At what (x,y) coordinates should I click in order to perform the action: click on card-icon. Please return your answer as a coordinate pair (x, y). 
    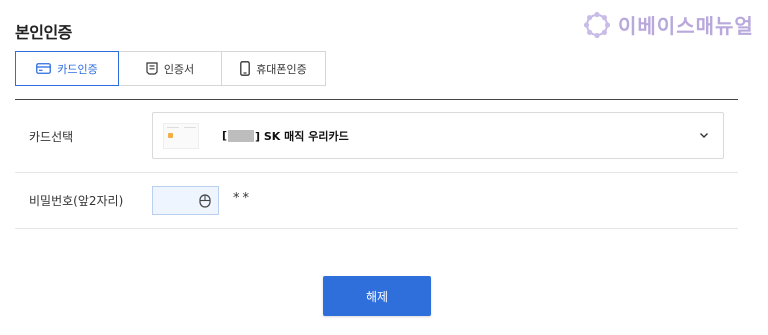
    Looking at the image, I should click on (44, 68).